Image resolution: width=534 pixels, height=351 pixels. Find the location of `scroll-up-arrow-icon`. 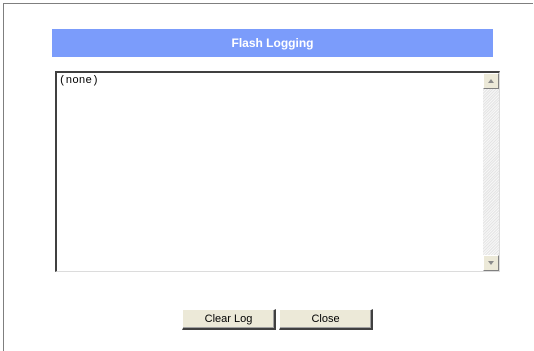

scroll-up-arrow-icon is located at coordinates (491, 81).